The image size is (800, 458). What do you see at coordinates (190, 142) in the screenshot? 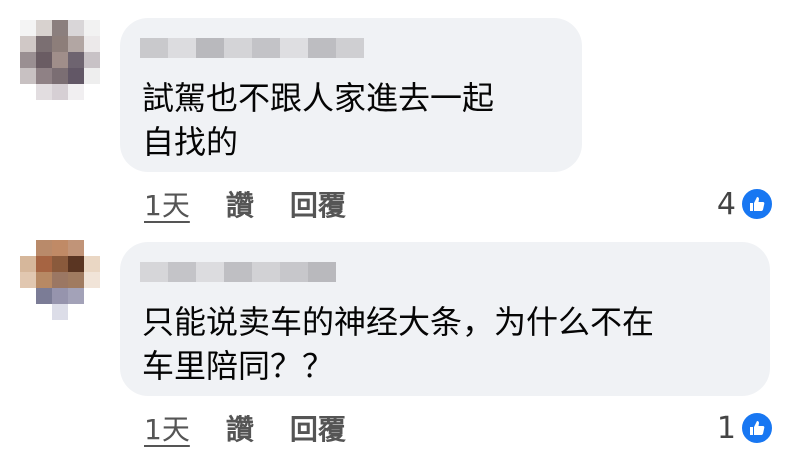
I see `comment-text-line: 自找的` at bounding box center [190, 142].